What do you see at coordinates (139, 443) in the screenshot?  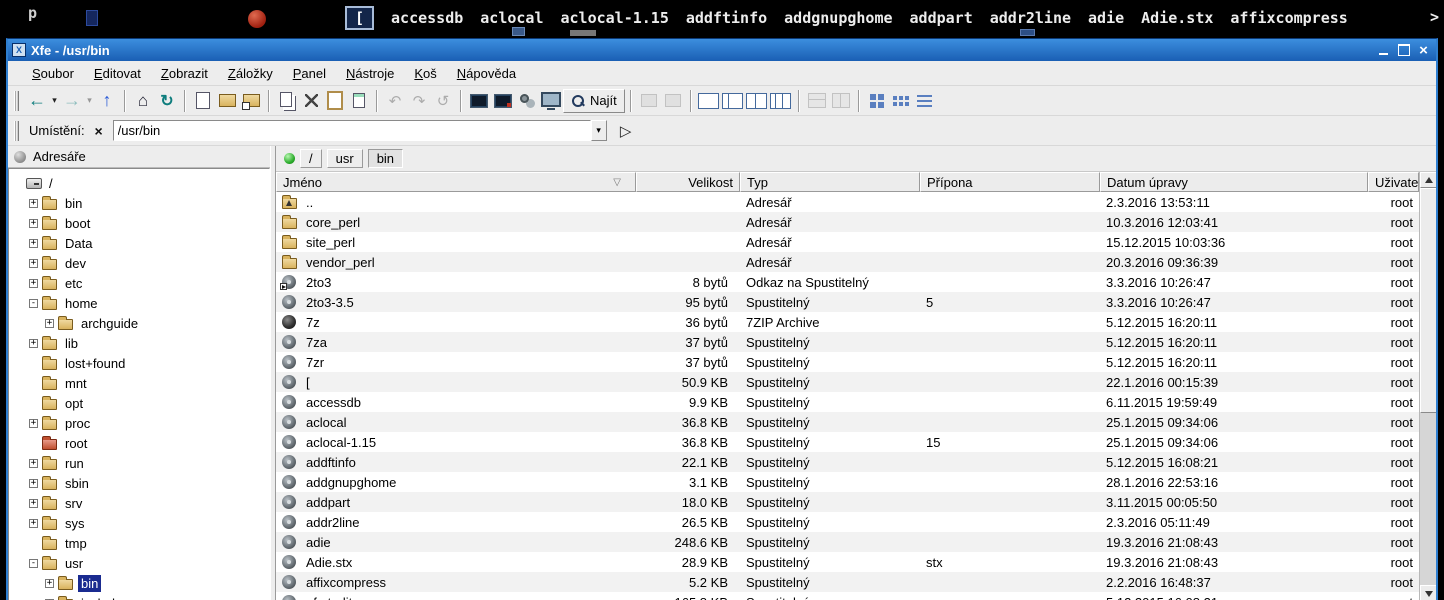 I see `tree-item-root: root` at bounding box center [139, 443].